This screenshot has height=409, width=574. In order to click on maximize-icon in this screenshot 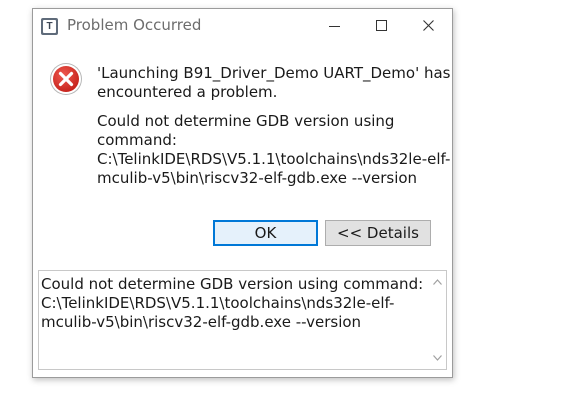, I will do `click(381, 25)`.